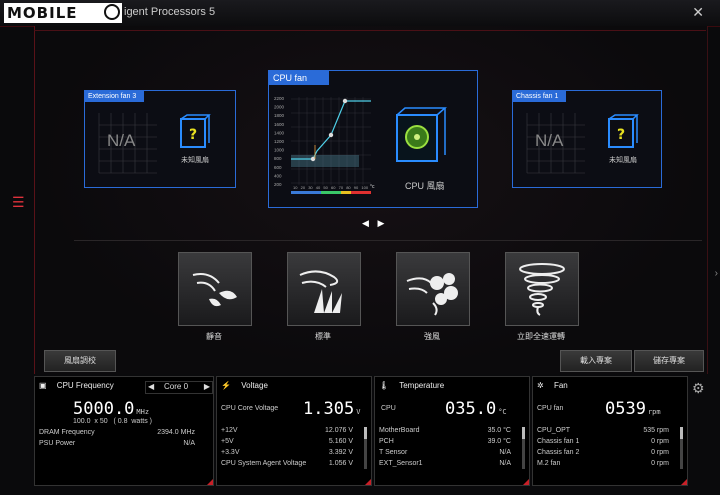 Image resolution: width=720 pixels, height=495 pixels. Describe the element at coordinates (360, 13) in the screenshot. I see `title-bar: MOBILE igent Processors 5 ✕` at that location.